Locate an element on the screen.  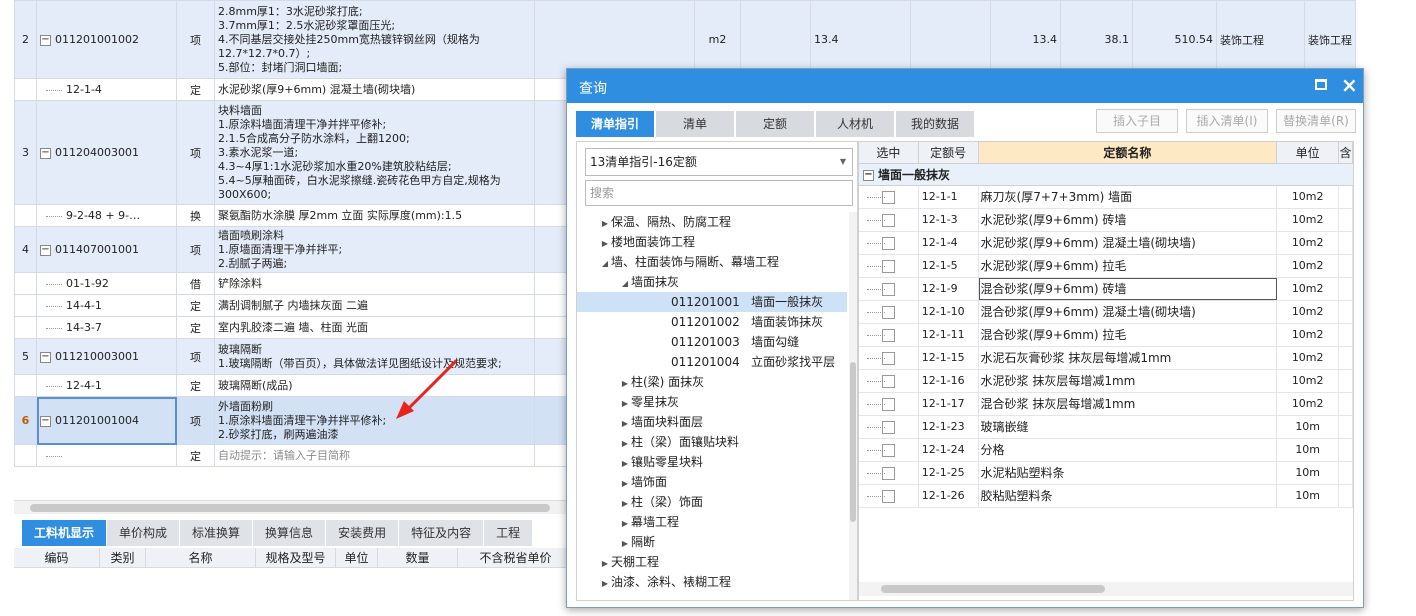
tab-bill-guide: 清单指引 is located at coordinates (615, 124).